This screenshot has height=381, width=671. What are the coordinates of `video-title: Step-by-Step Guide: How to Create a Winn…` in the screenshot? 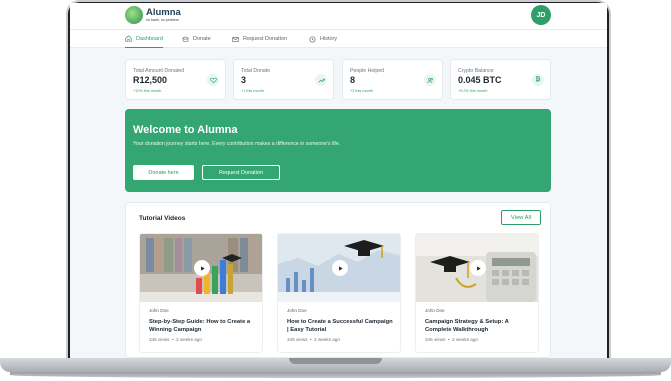 It's located at (203, 326).